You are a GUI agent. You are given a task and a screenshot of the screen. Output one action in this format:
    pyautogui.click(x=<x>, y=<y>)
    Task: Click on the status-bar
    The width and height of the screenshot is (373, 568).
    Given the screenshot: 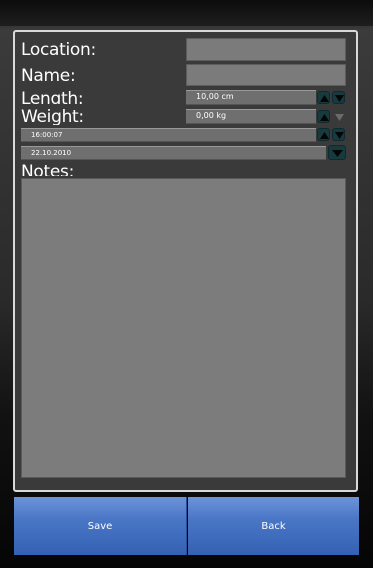 What is the action you would take?
    pyautogui.click(x=186, y=13)
    